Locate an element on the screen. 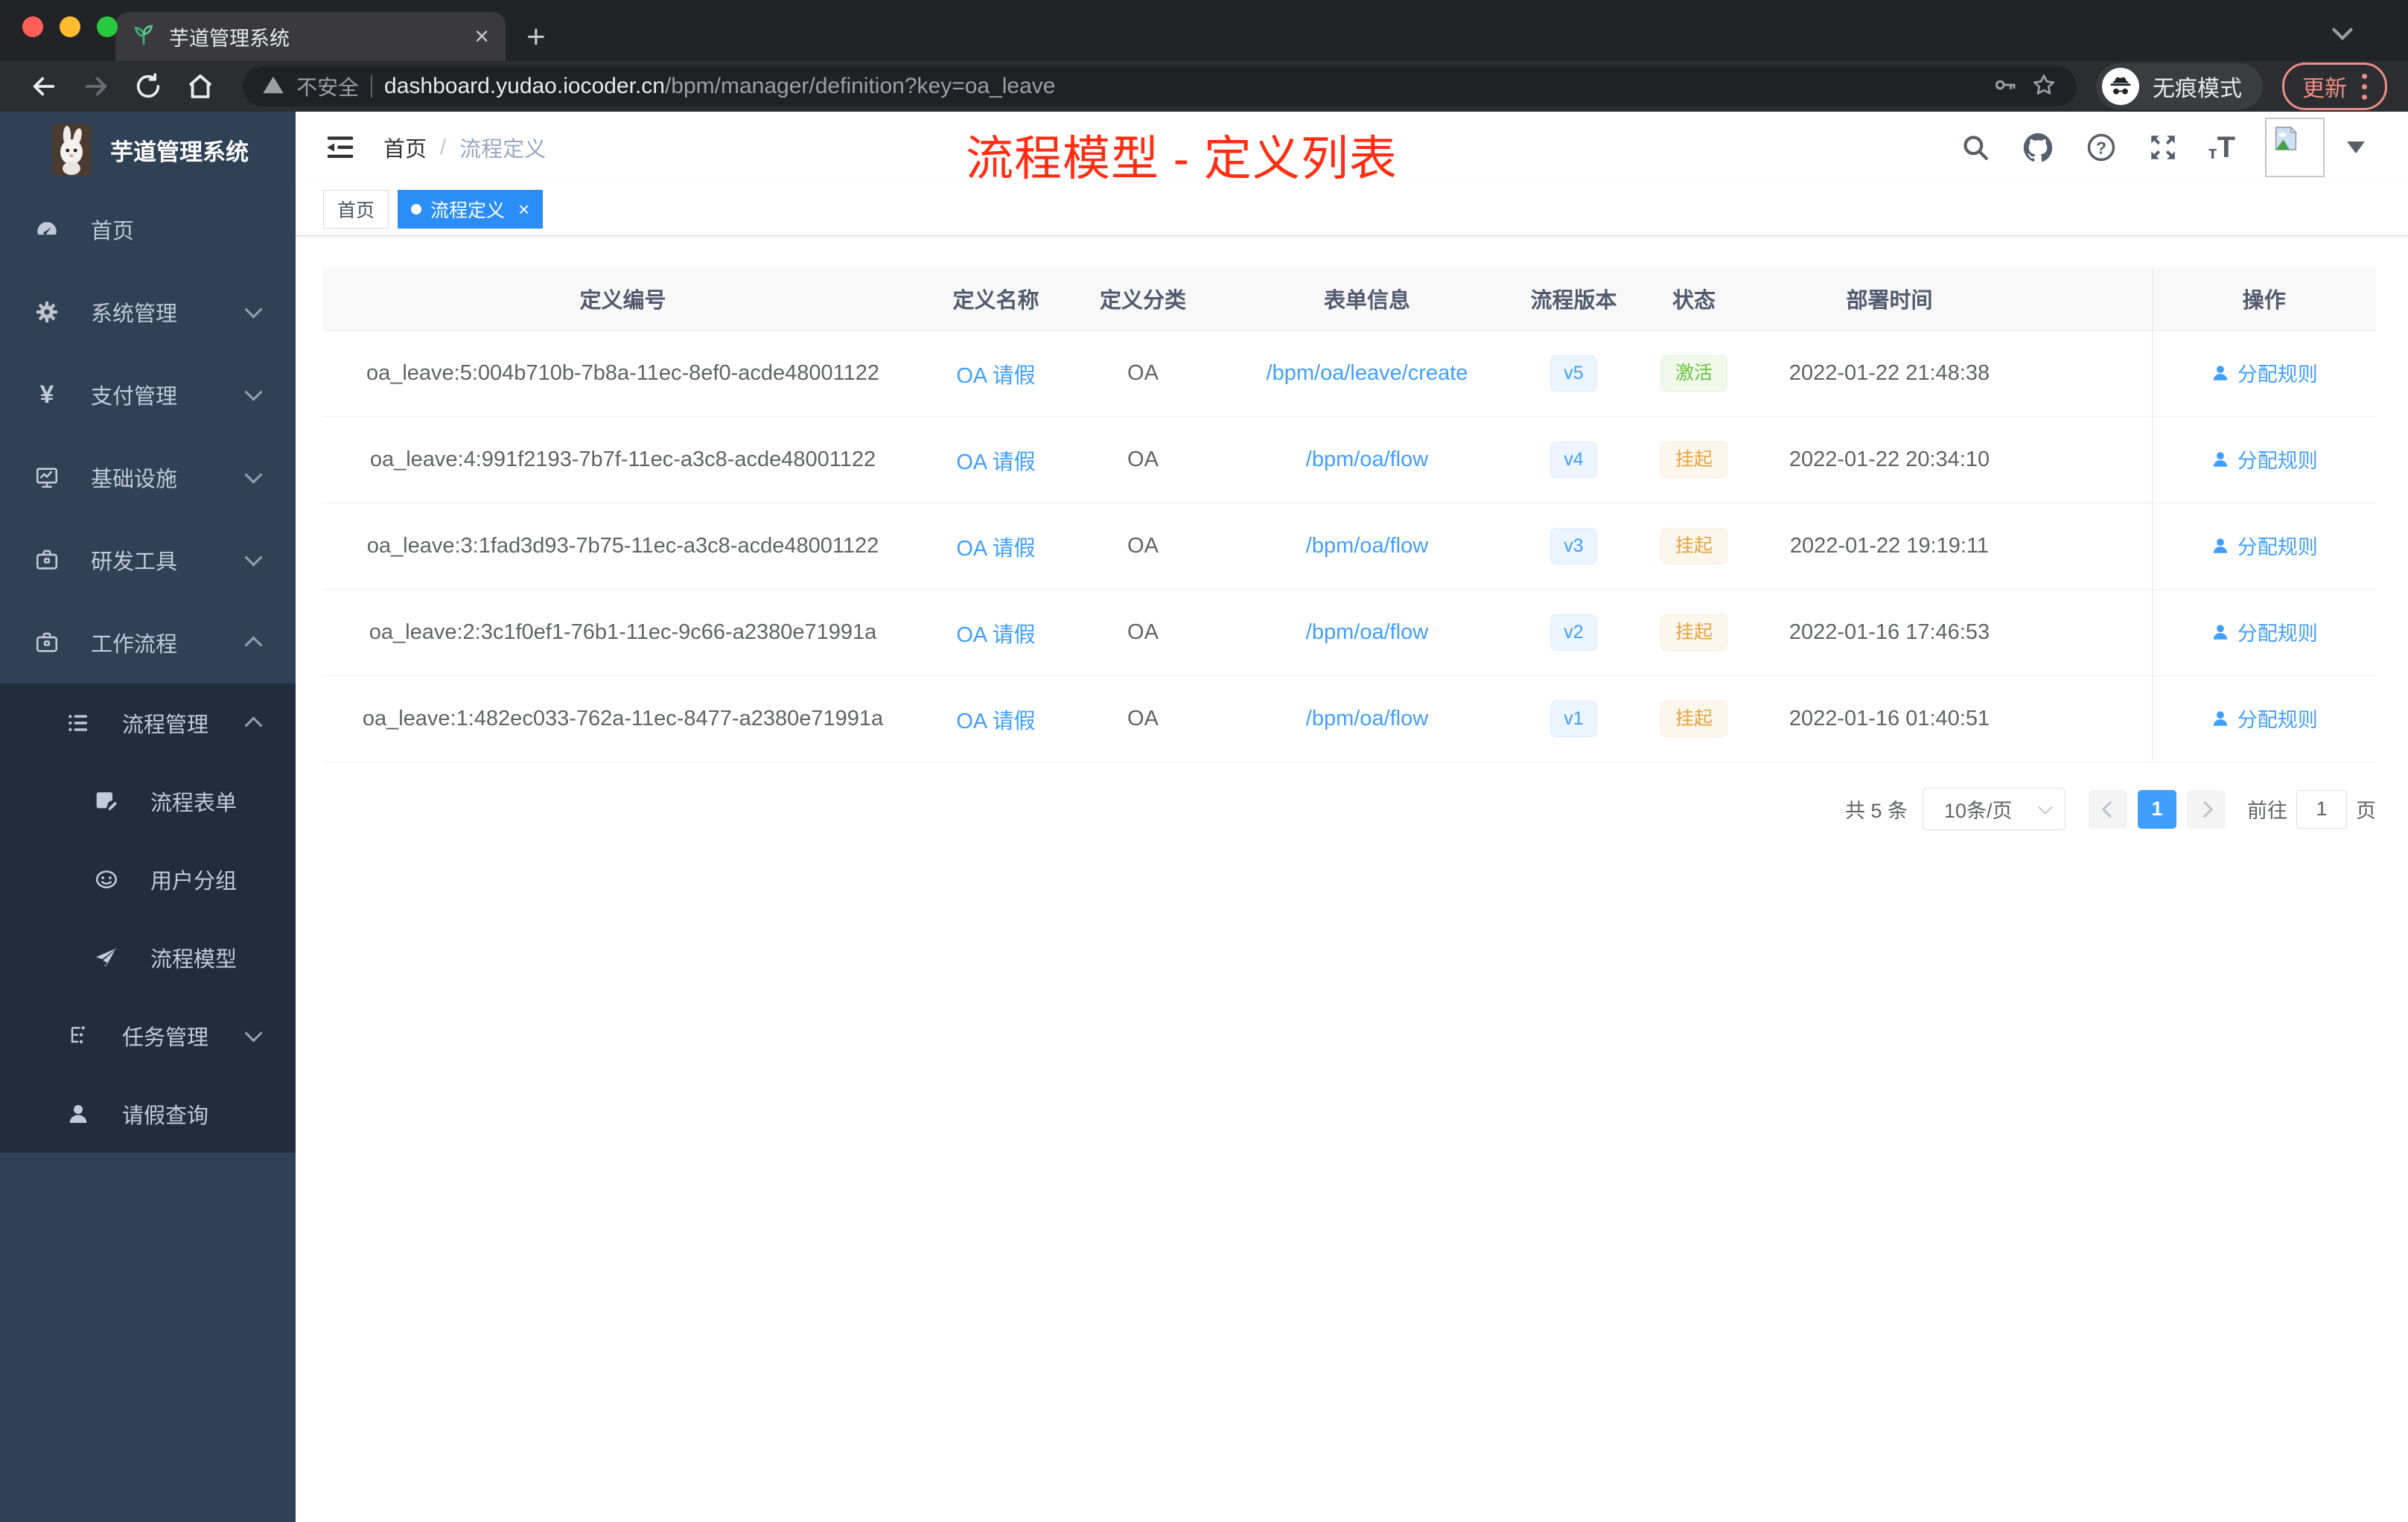 The image size is (2408, 1522). col-definition-category: 定义分类 is located at coordinates (1142, 299).